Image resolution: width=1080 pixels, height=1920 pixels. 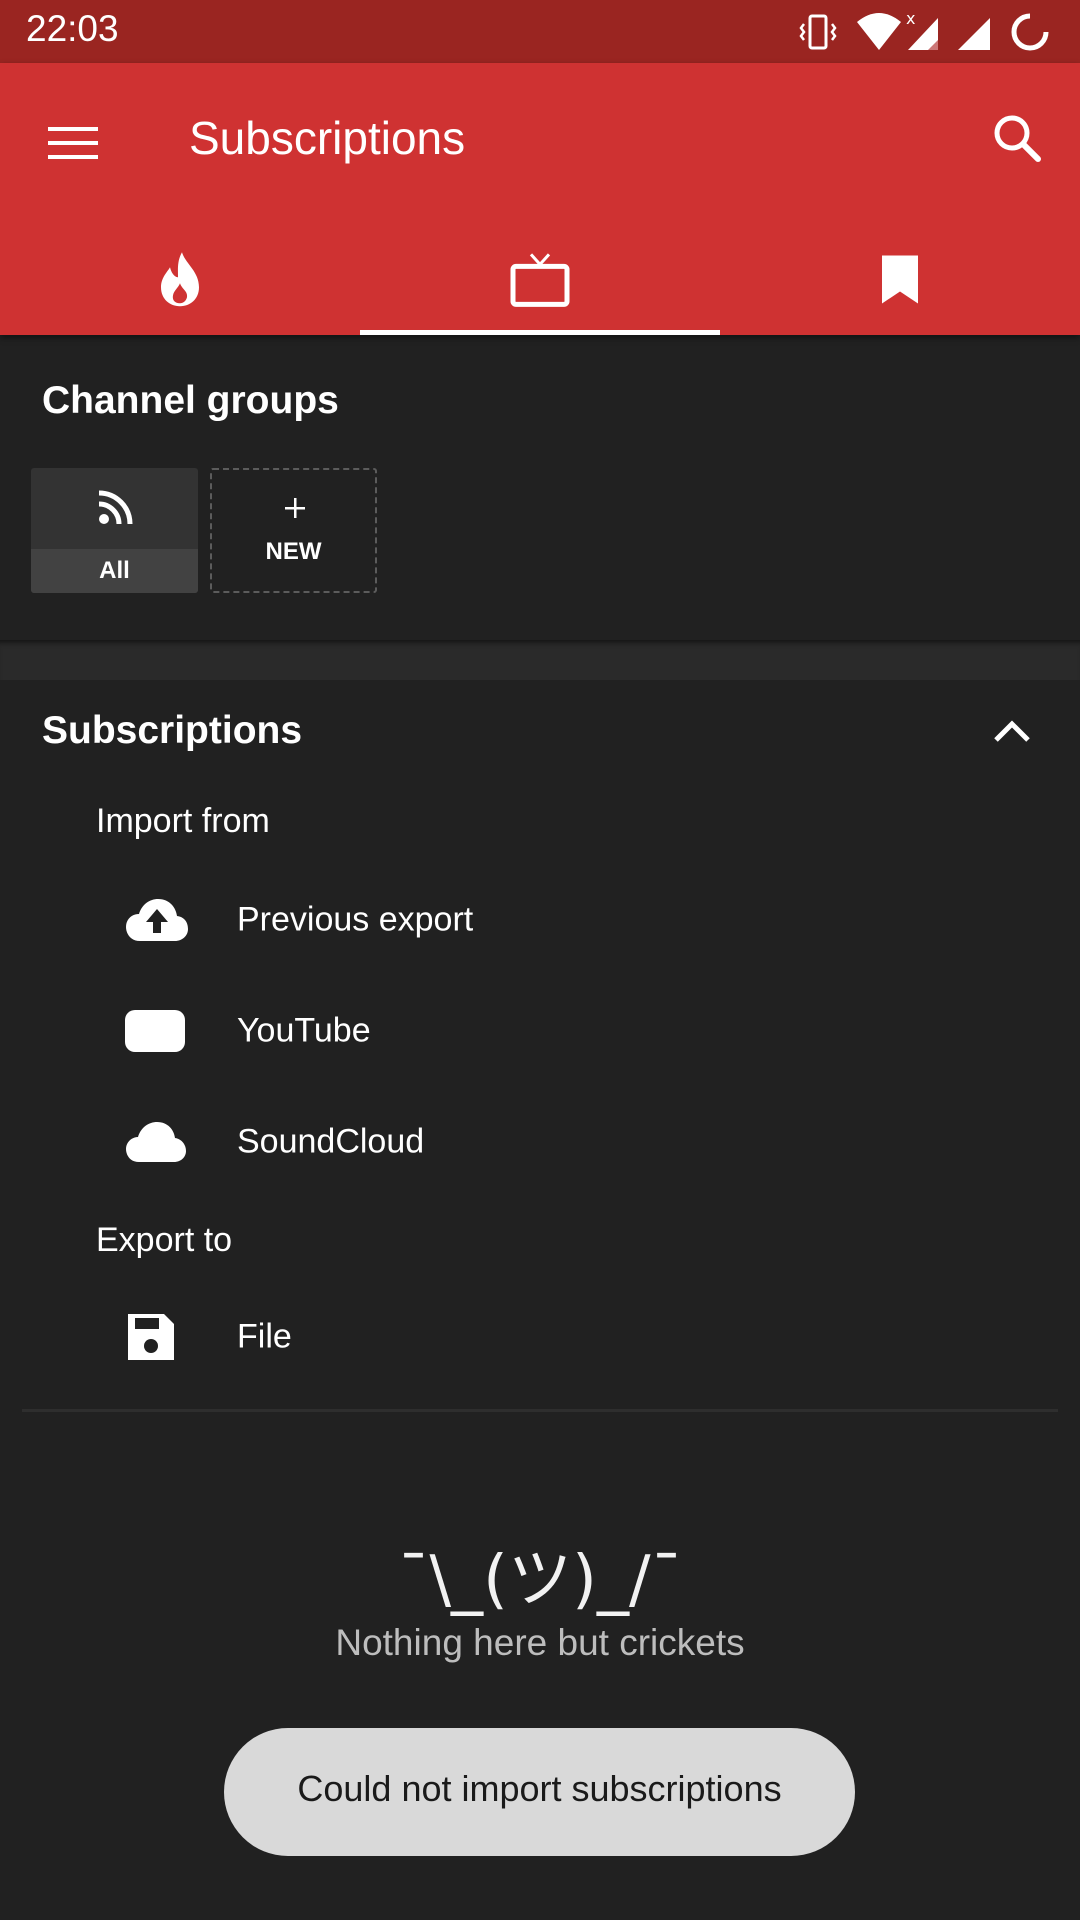 What do you see at coordinates (331, 1141) in the screenshot?
I see `import-soundcloud-label: SoundCloud` at bounding box center [331, 1141].